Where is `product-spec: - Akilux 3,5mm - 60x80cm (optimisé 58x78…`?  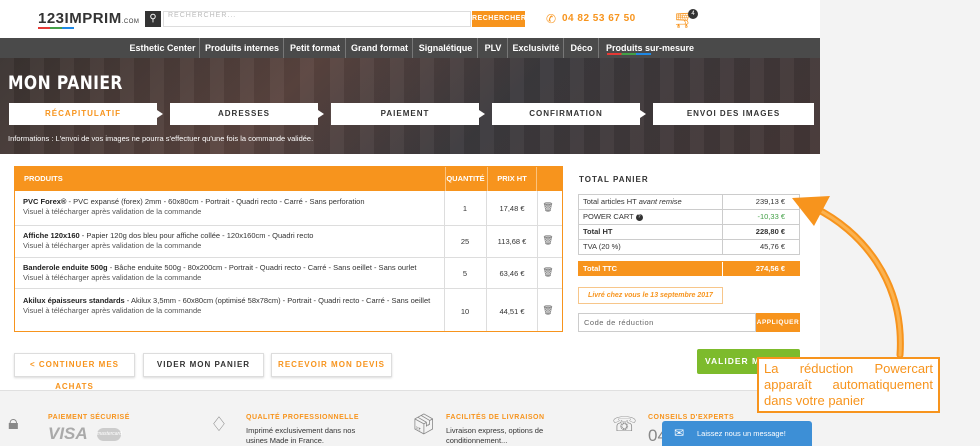 product-spec: - Akilux 3,5mm - 60x80cm (optimisé 58x78… is located at coordinates (277, 300).